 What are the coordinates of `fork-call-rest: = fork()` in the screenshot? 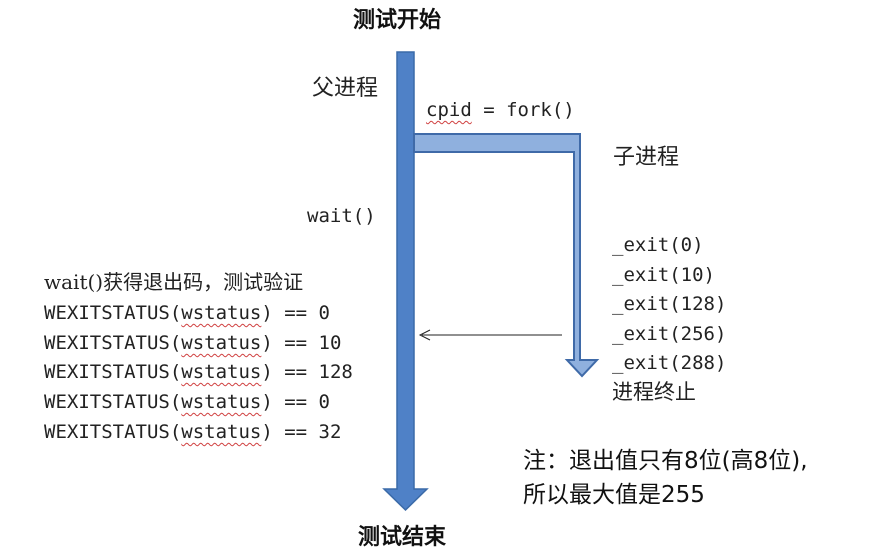 It's located at (523, 110).